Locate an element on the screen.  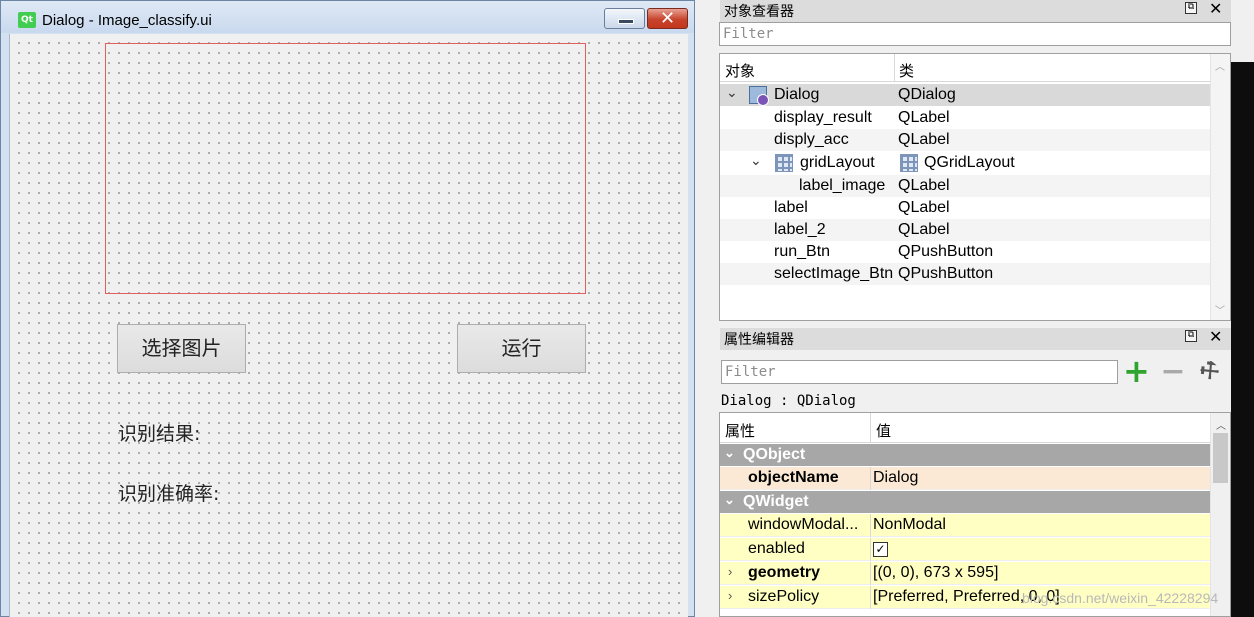
close-button: ✕ is located at coordinates (667, 18).